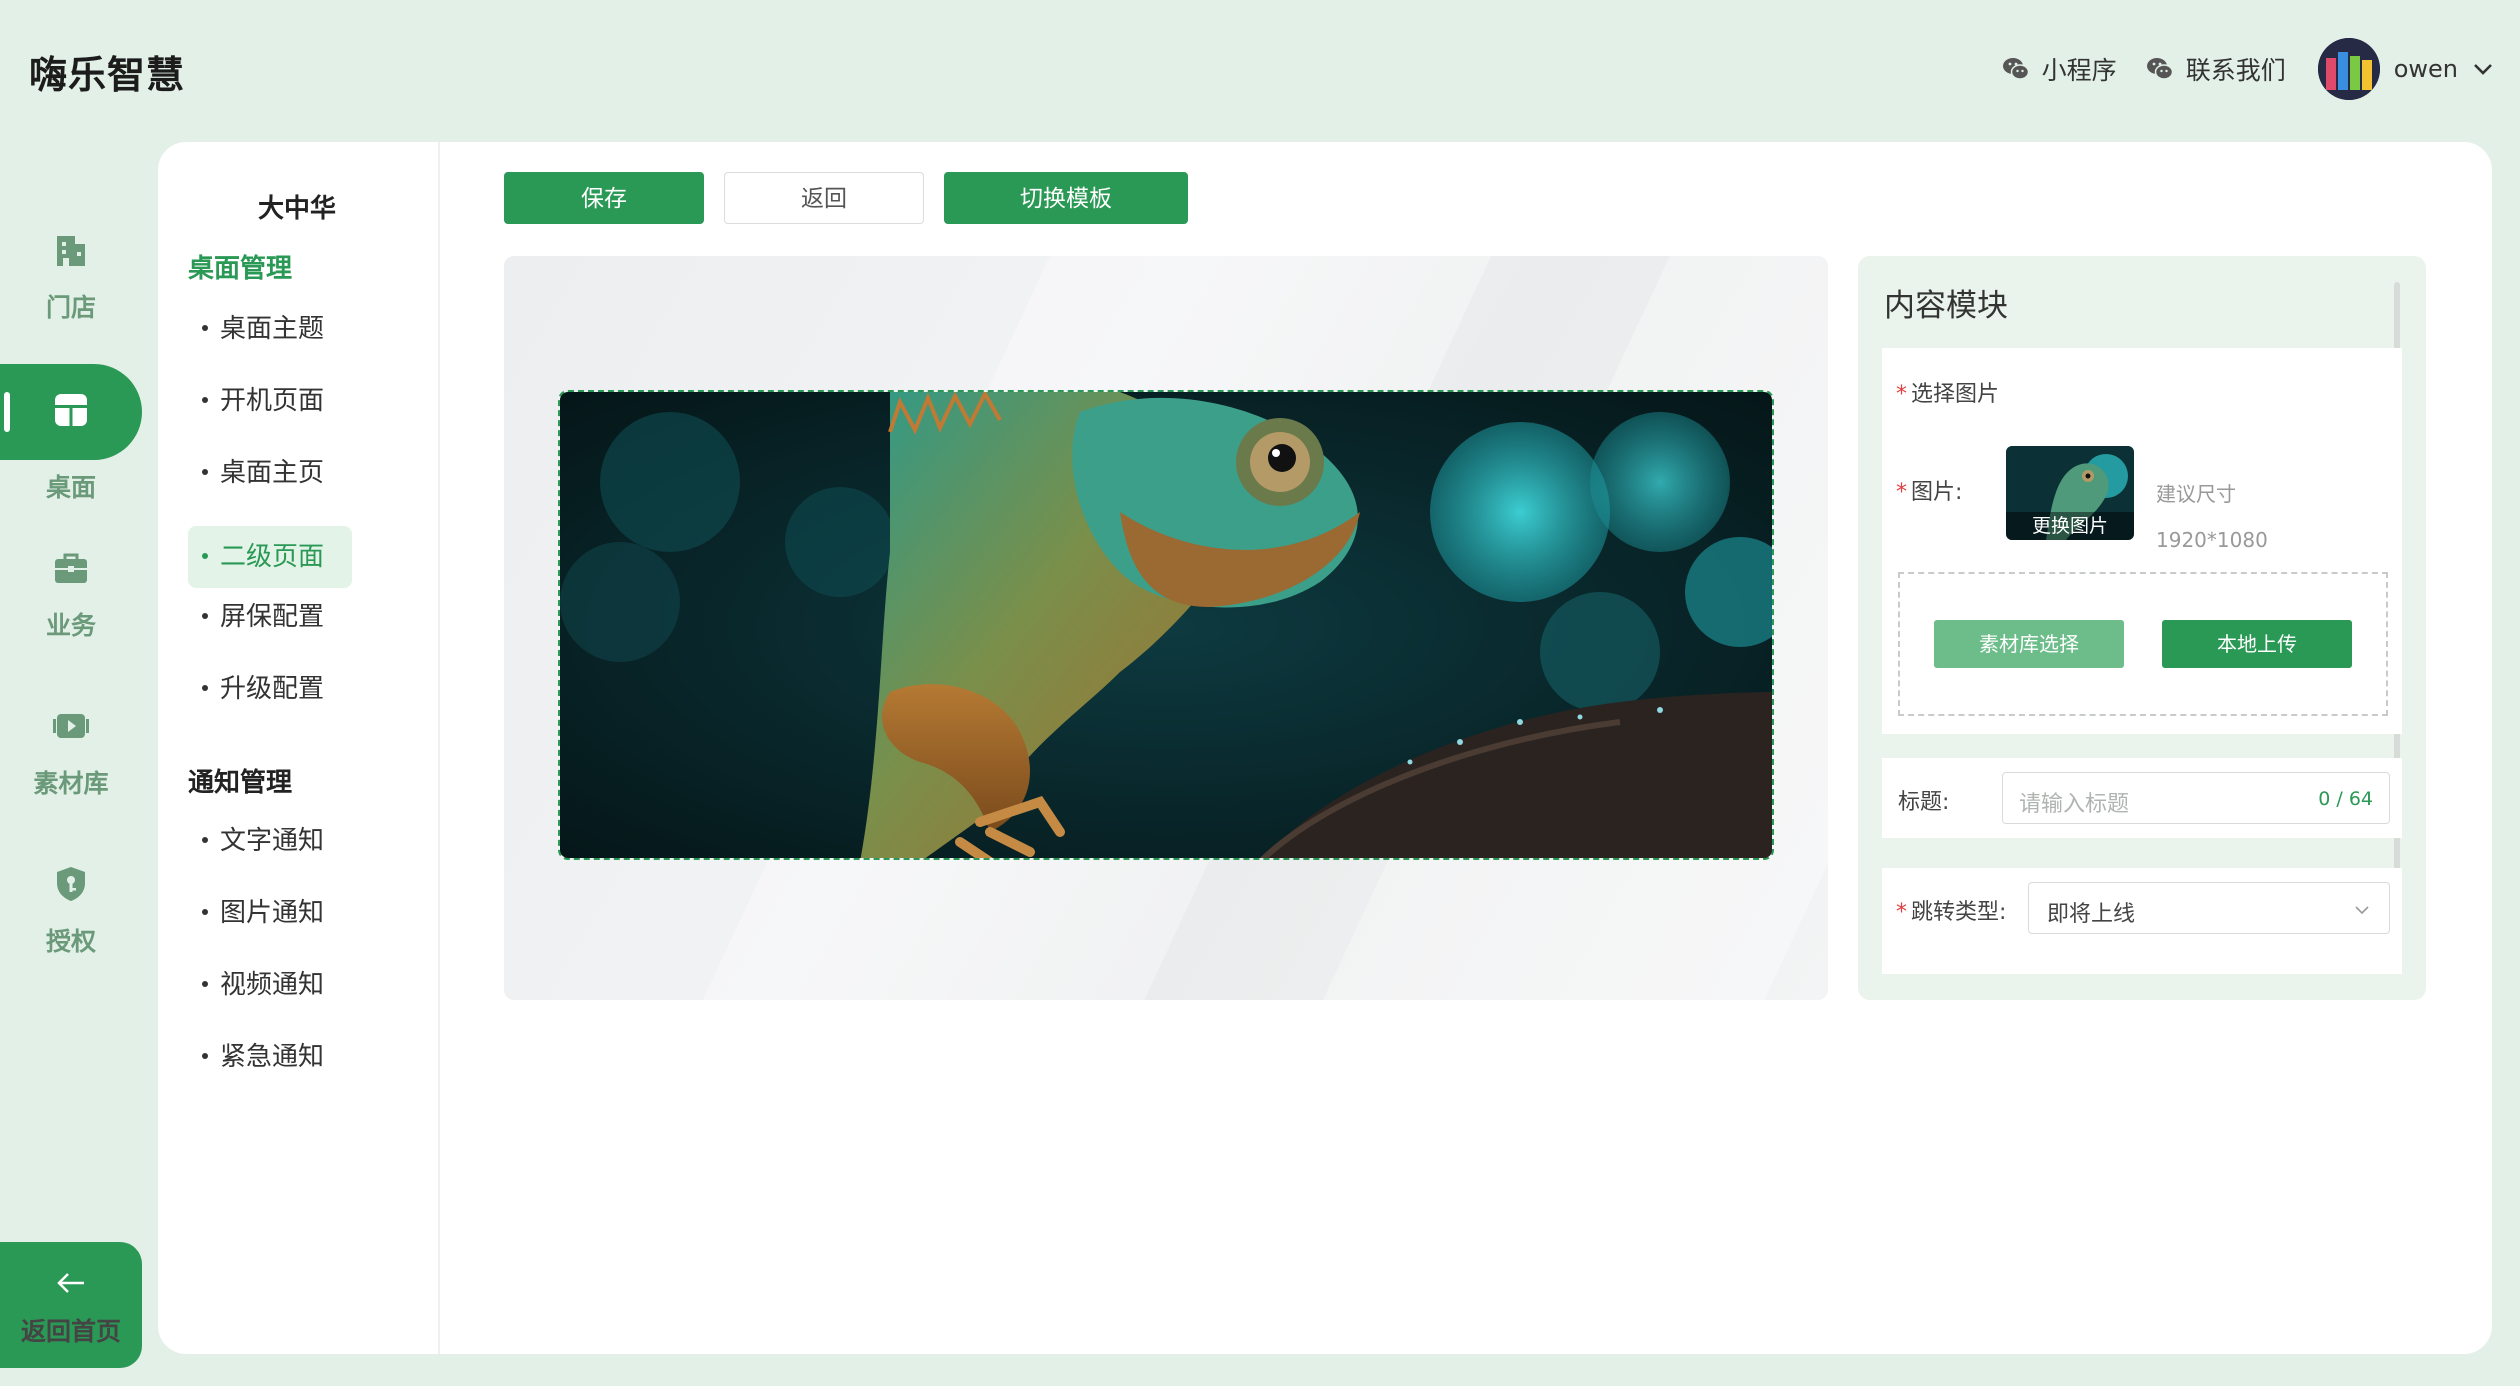 The height and width of the screenshot is (1386, 2520). I want to click on local-upload-button: 本地上传, so click(2257, 644).